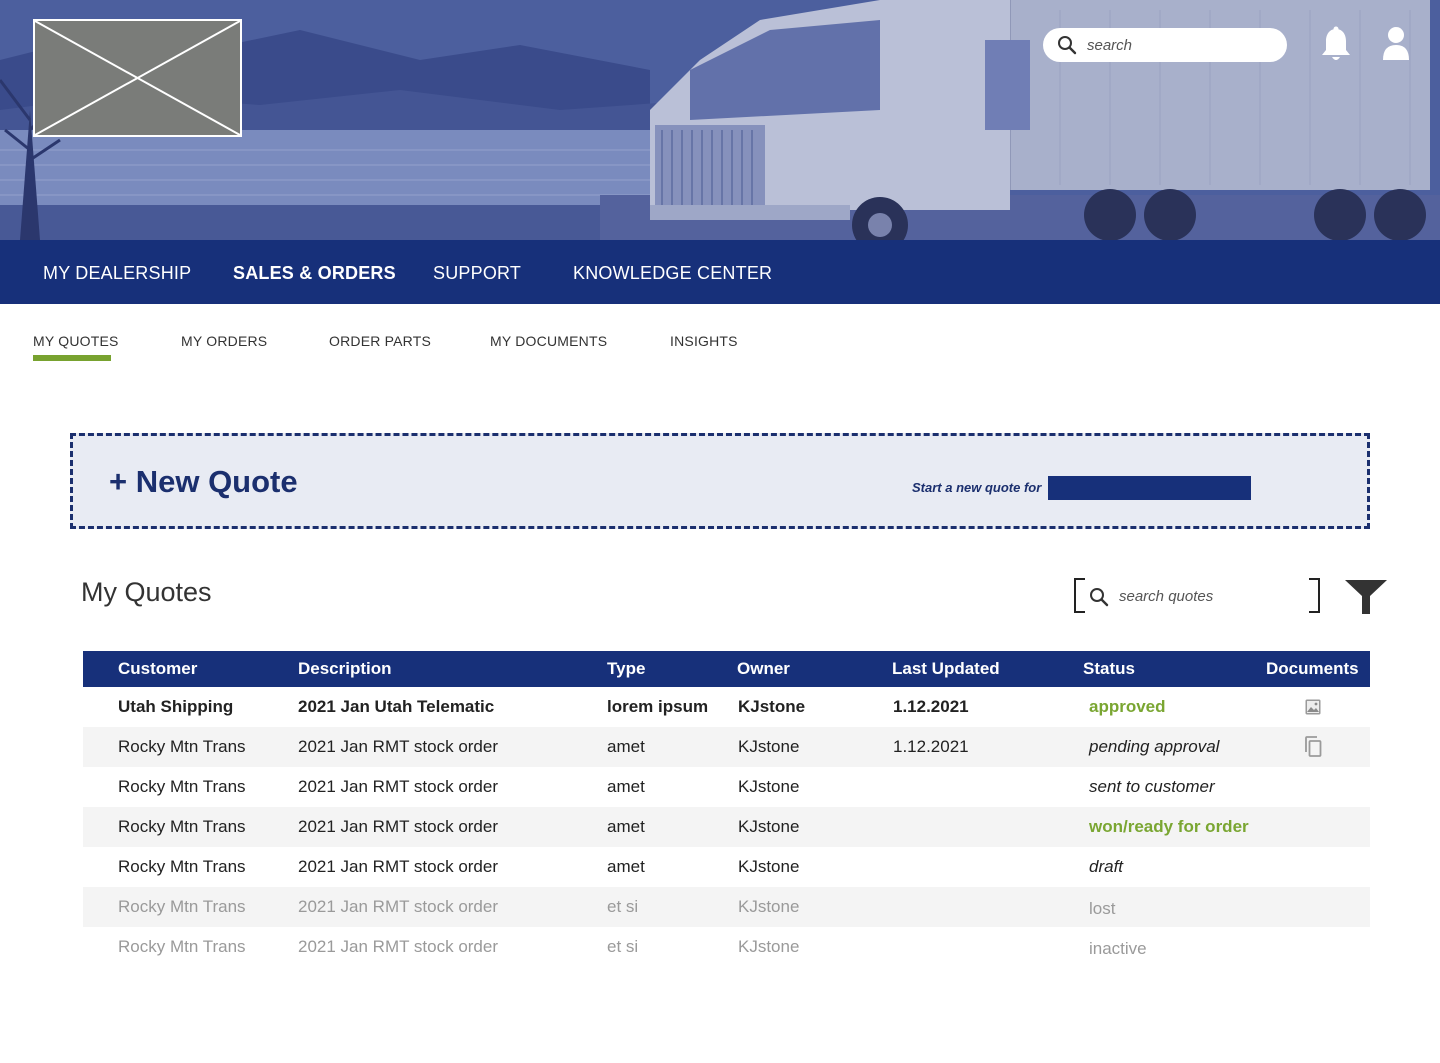 Image resolution: width=1440 pixels, height=1063 pixels. Describe the element at coordinates (763, 669) in the screenshot. I see `column-header-owner: Owner` at that location.